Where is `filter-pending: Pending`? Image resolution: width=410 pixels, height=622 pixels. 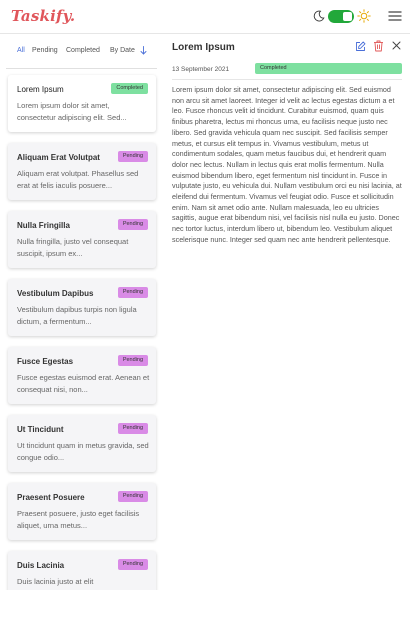
filter-pending: Pending is located at coordinates (45, 50).